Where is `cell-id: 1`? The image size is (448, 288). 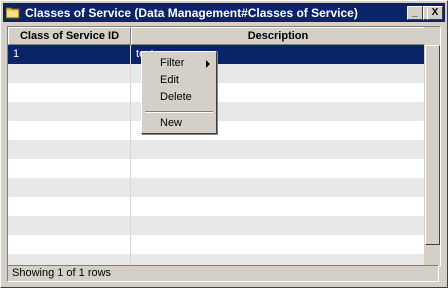 cell-id: 1 is located at coordinates (69, 54).